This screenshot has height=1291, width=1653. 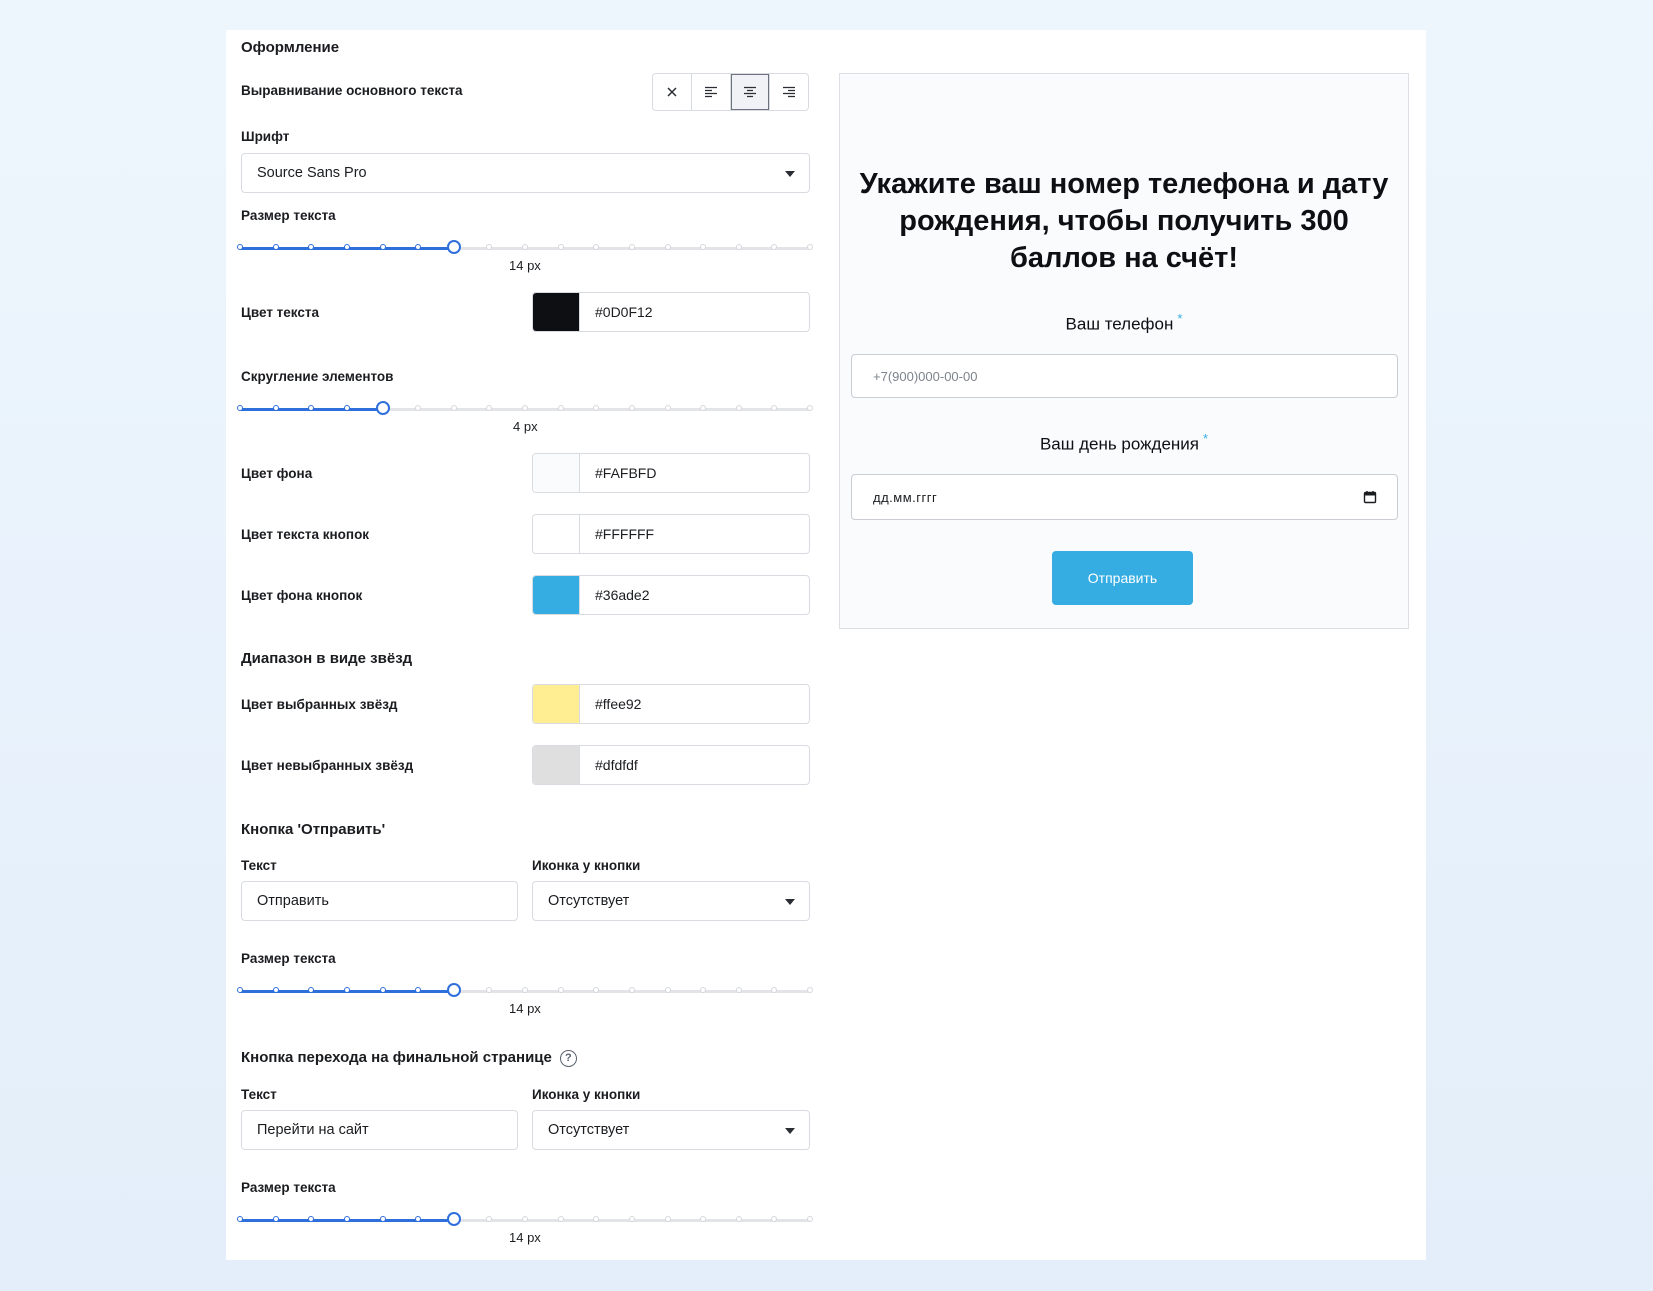 I want to click on submit-size-value: 14 px, so click(x=525, y=1008).